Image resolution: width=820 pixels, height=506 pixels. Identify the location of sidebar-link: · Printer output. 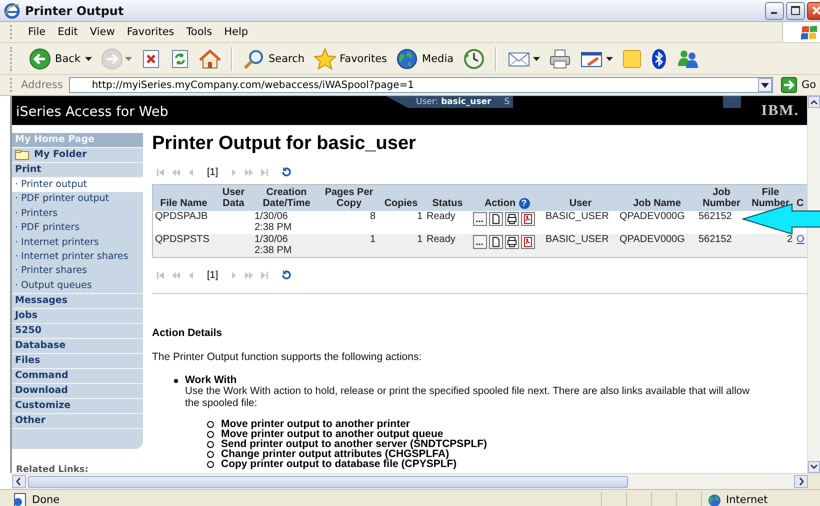
(77, 185).